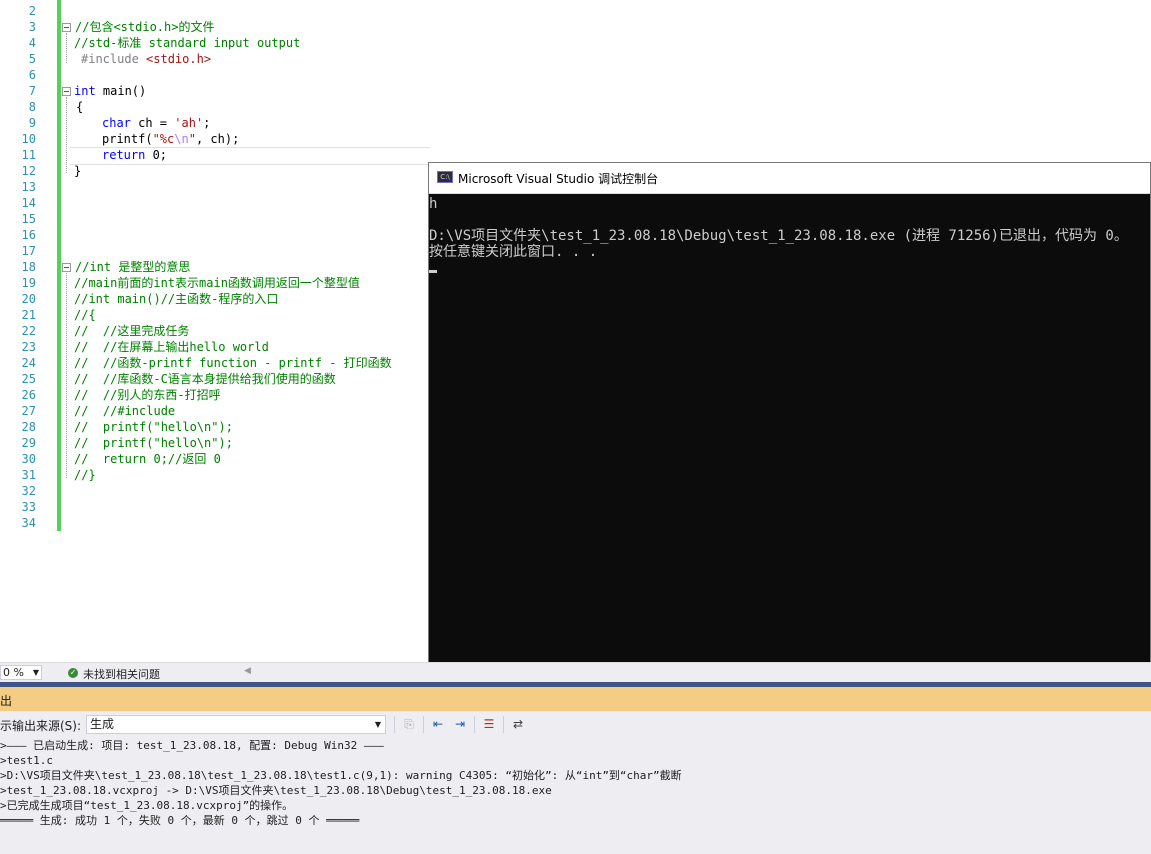 Image resolution: width=1151 pixels, height=854 pixels. Describe the element at coordinates (26, 760) in the screenshot. I see `output-line: >test1.c` at that location.